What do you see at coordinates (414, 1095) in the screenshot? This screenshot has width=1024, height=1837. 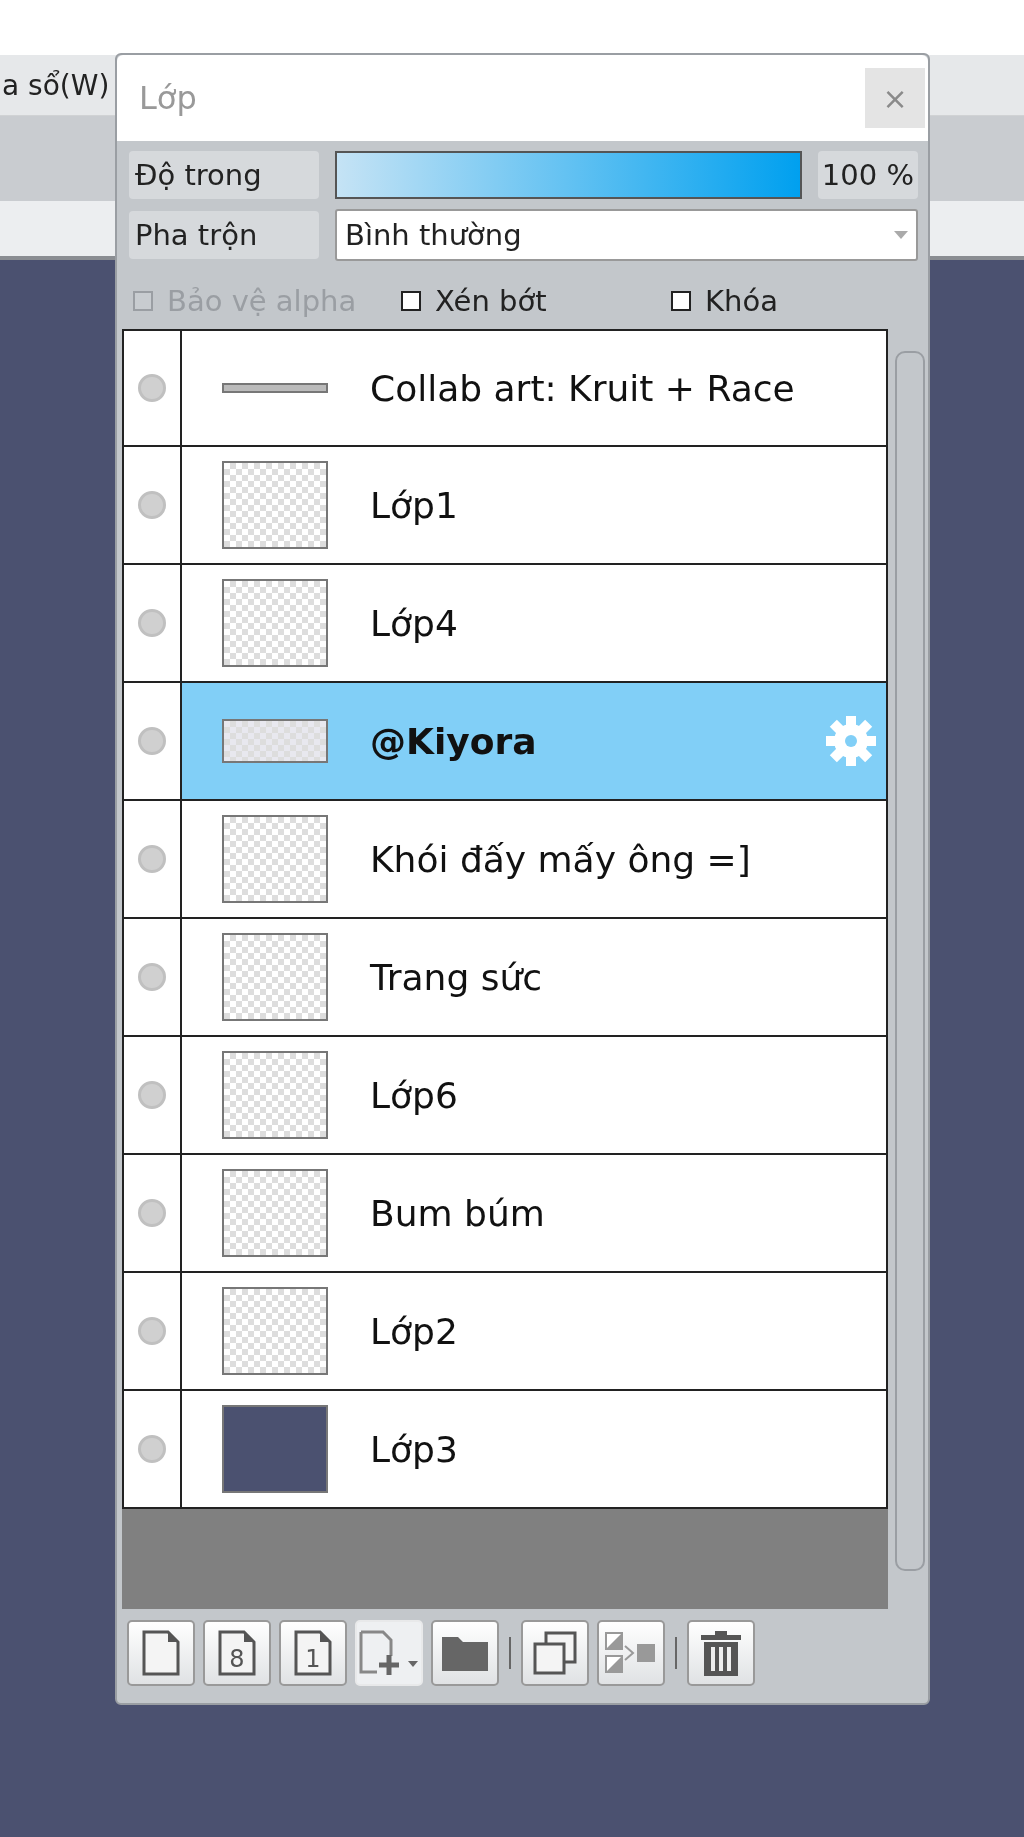 I see `layer-name: Lớp6` at bounding box center [414, 1095].